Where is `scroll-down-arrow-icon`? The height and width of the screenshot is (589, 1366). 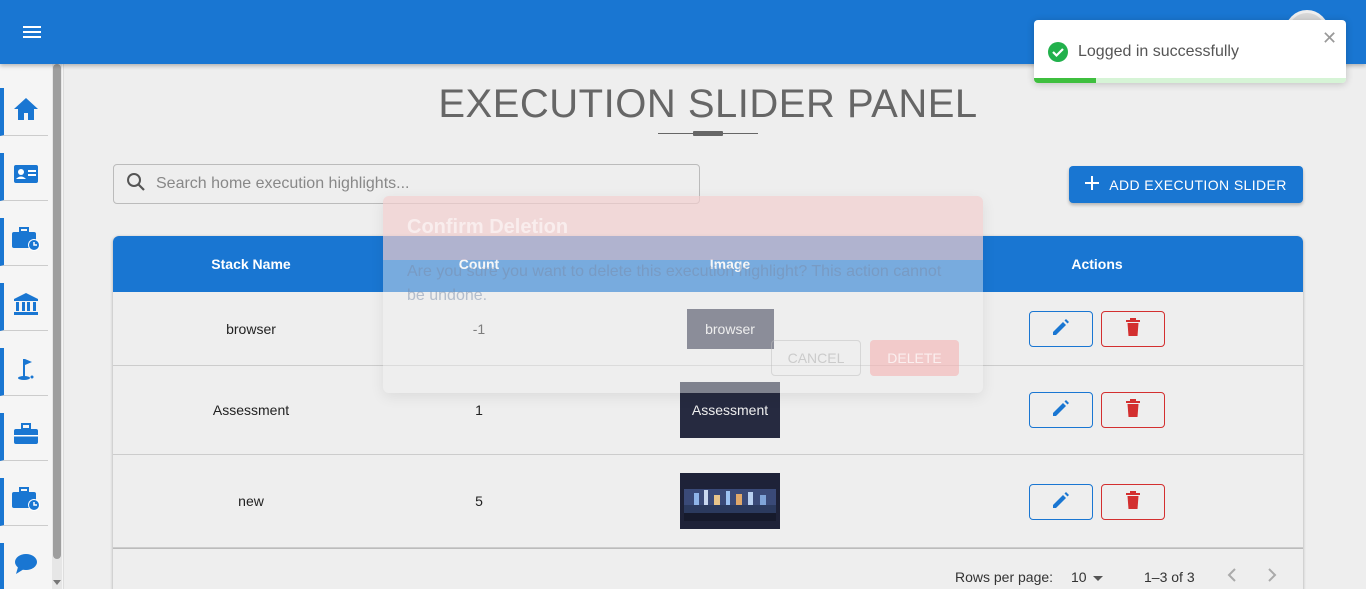 scroll-down-arrow-icon is located at coordinates (57, 582).